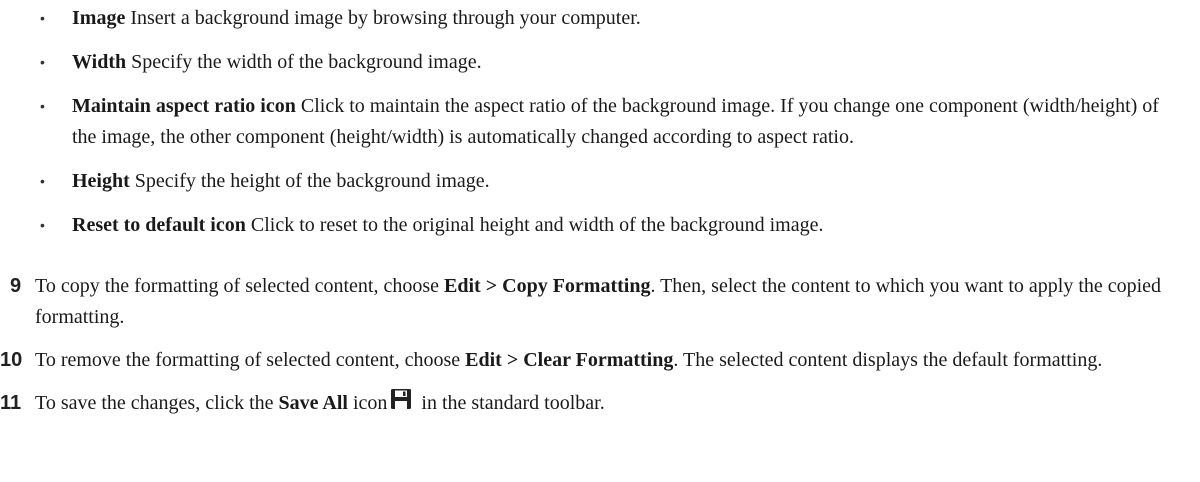  I want to click on command-name: Save All, so click(313, 403).